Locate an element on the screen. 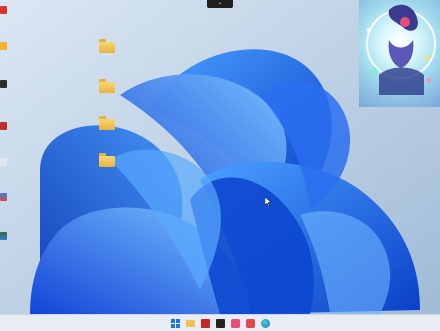 This screenshot has width=440, height=331. top-collapse-tab: ⌄ is located at coordinates (220, 4).